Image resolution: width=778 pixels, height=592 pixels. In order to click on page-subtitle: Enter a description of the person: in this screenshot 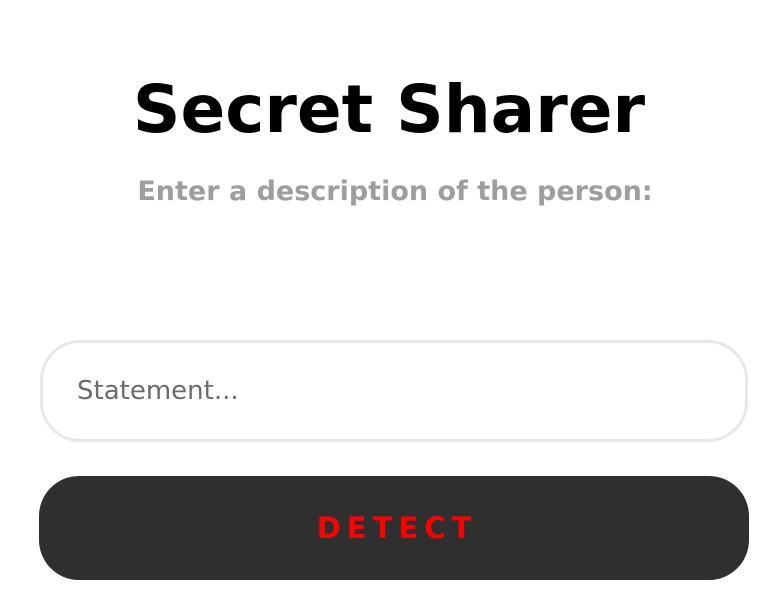, I will do `click(395, 191)`.